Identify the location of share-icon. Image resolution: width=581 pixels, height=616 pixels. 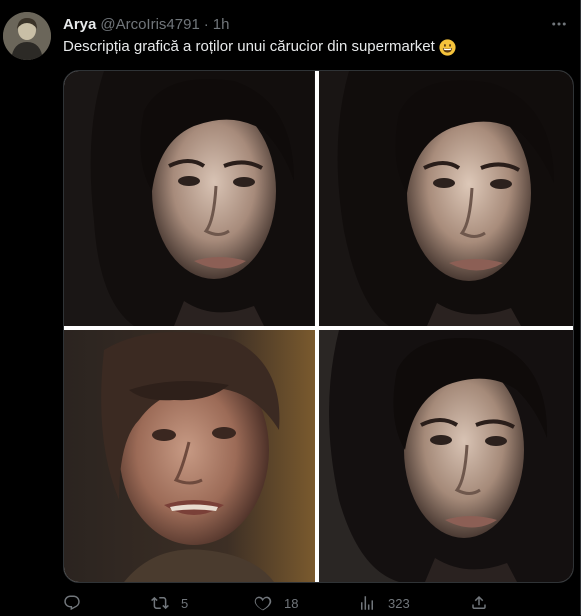
(479, 603).